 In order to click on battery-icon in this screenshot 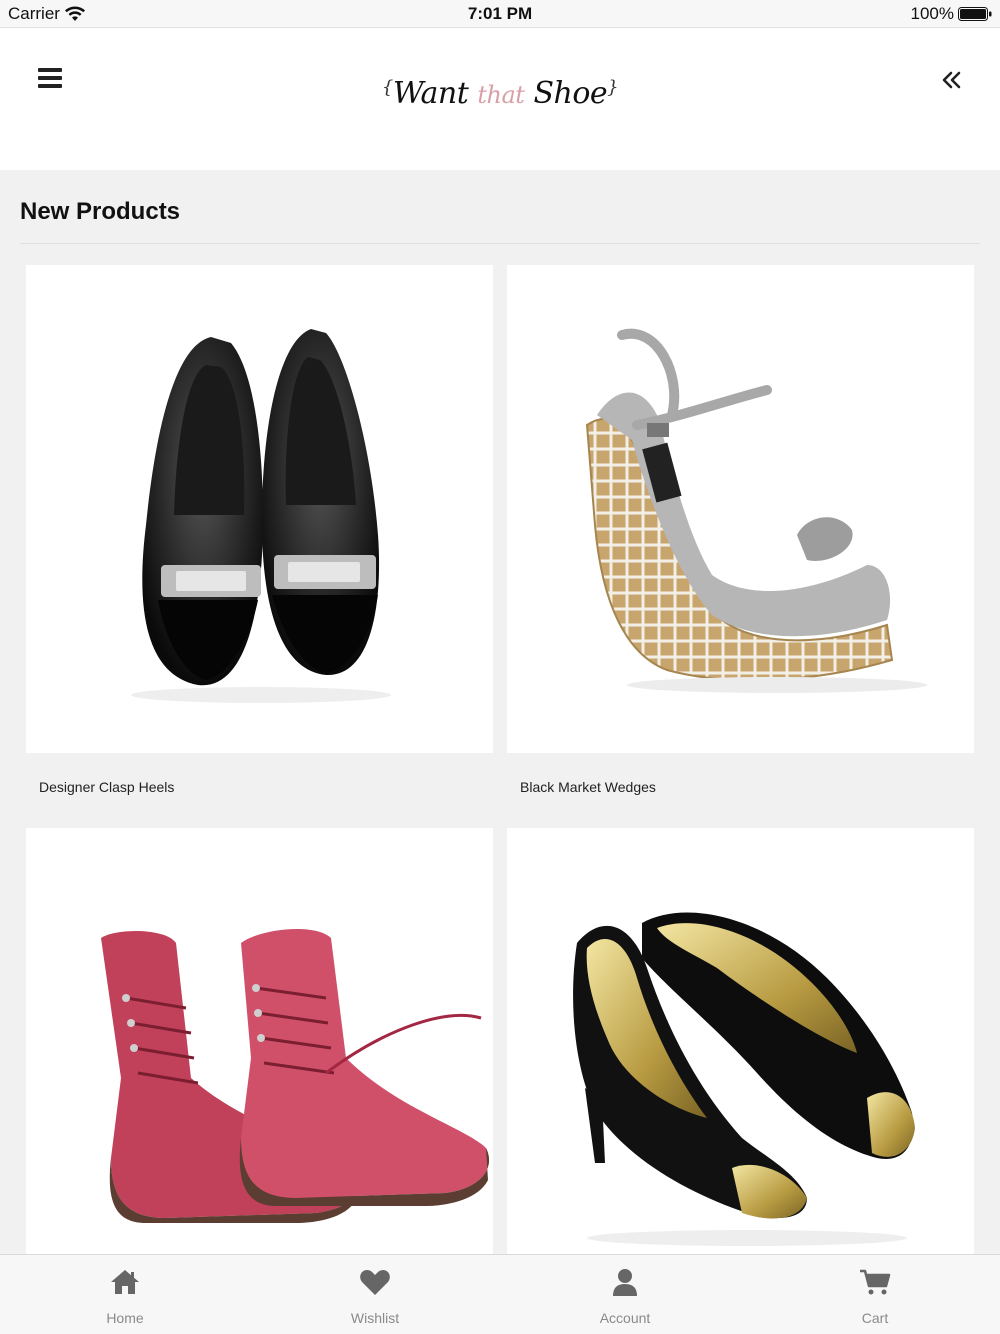, I will do `click(975, 14)`.